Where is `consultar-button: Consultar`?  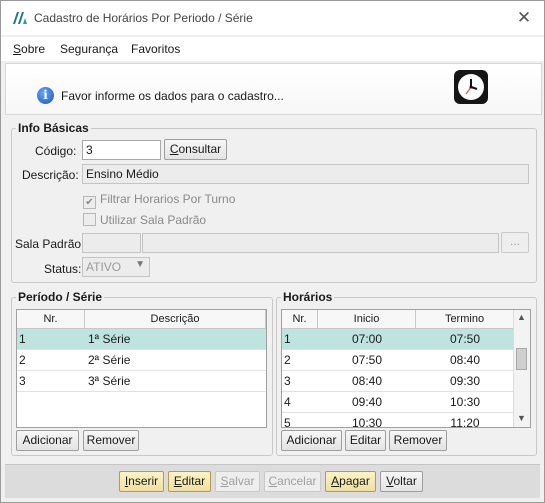 consultar-button: Consultar is located at coordinates (195, 149).